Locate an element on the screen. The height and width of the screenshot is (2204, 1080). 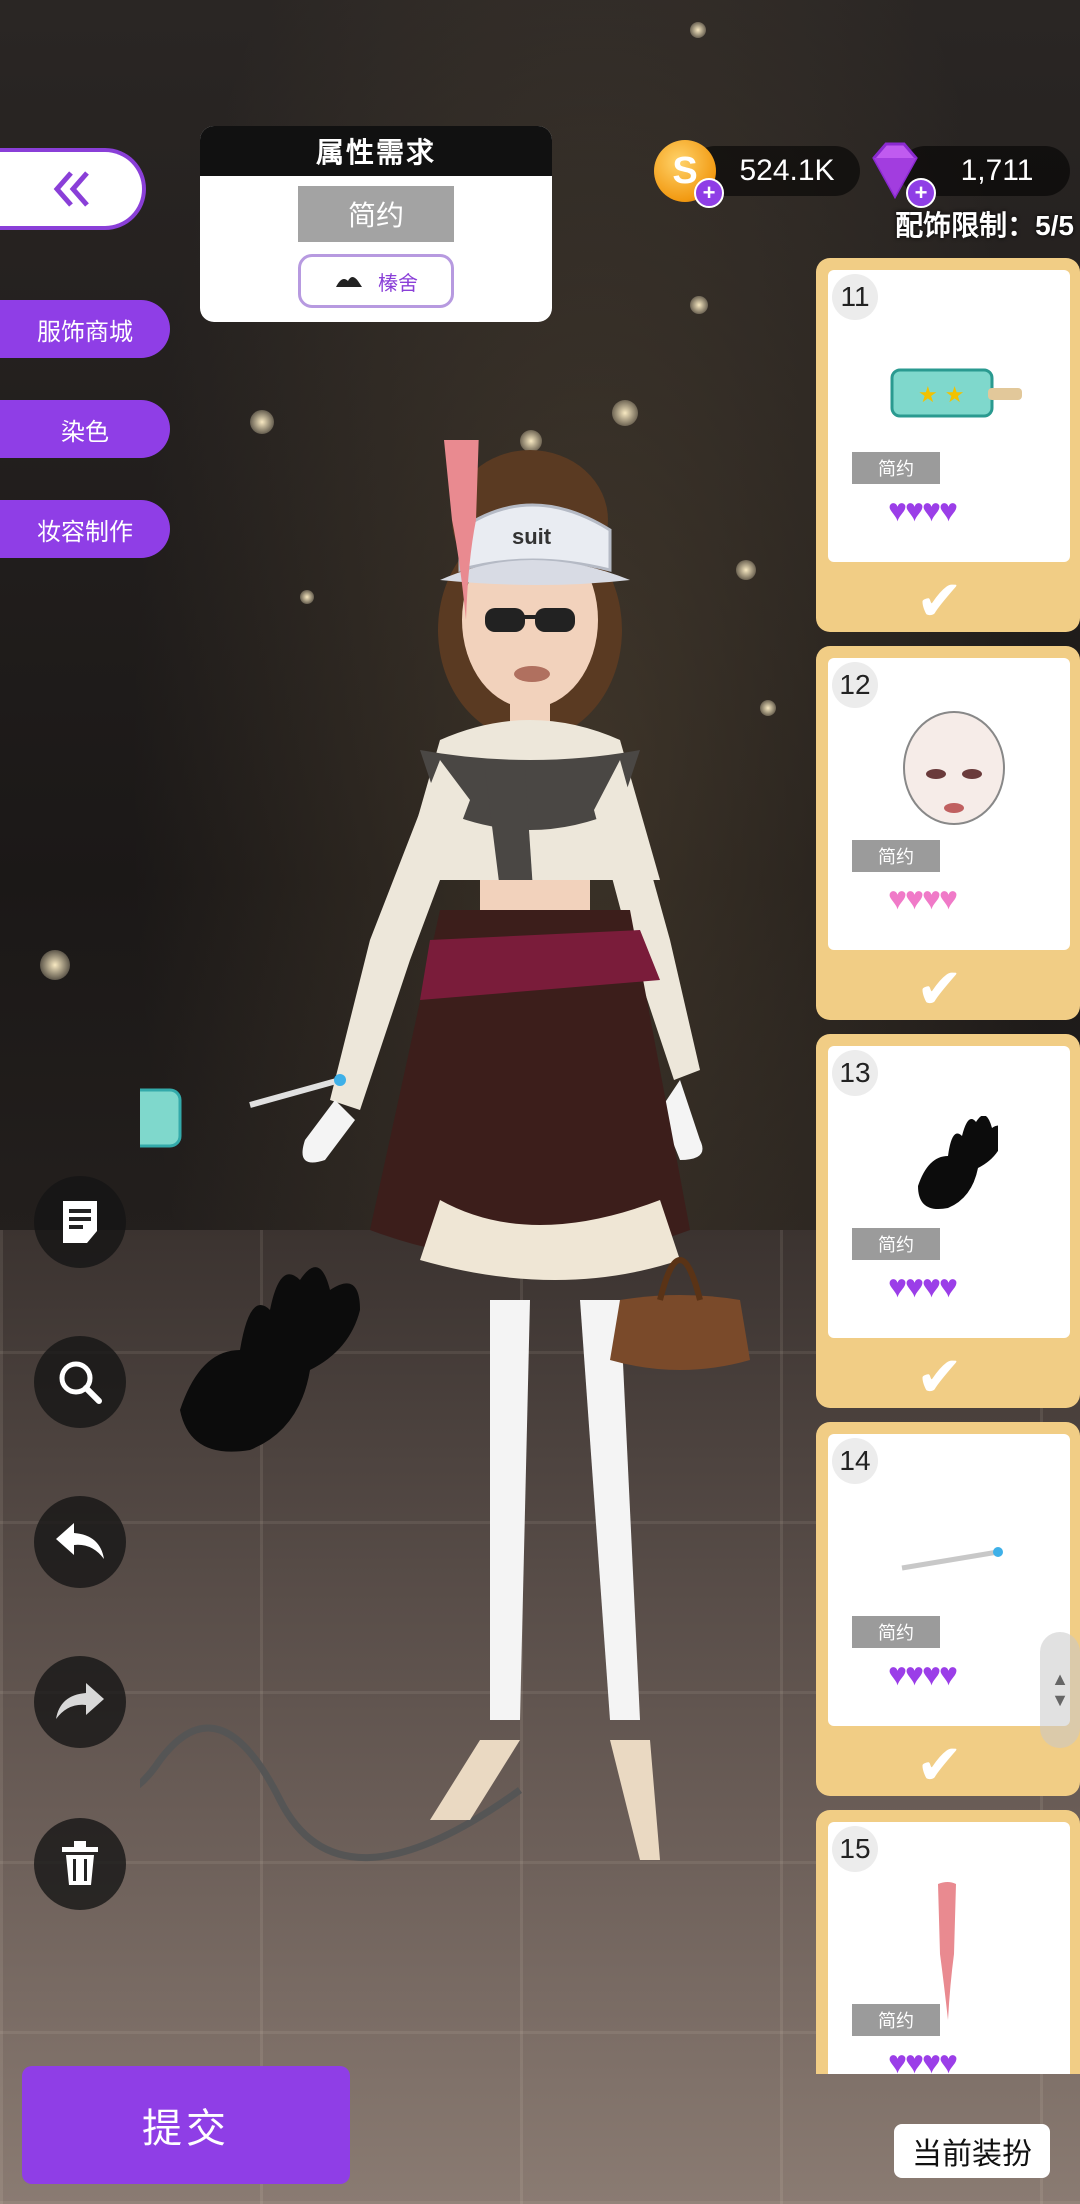
add-coins-button: + is located at coordinates (709, 193).